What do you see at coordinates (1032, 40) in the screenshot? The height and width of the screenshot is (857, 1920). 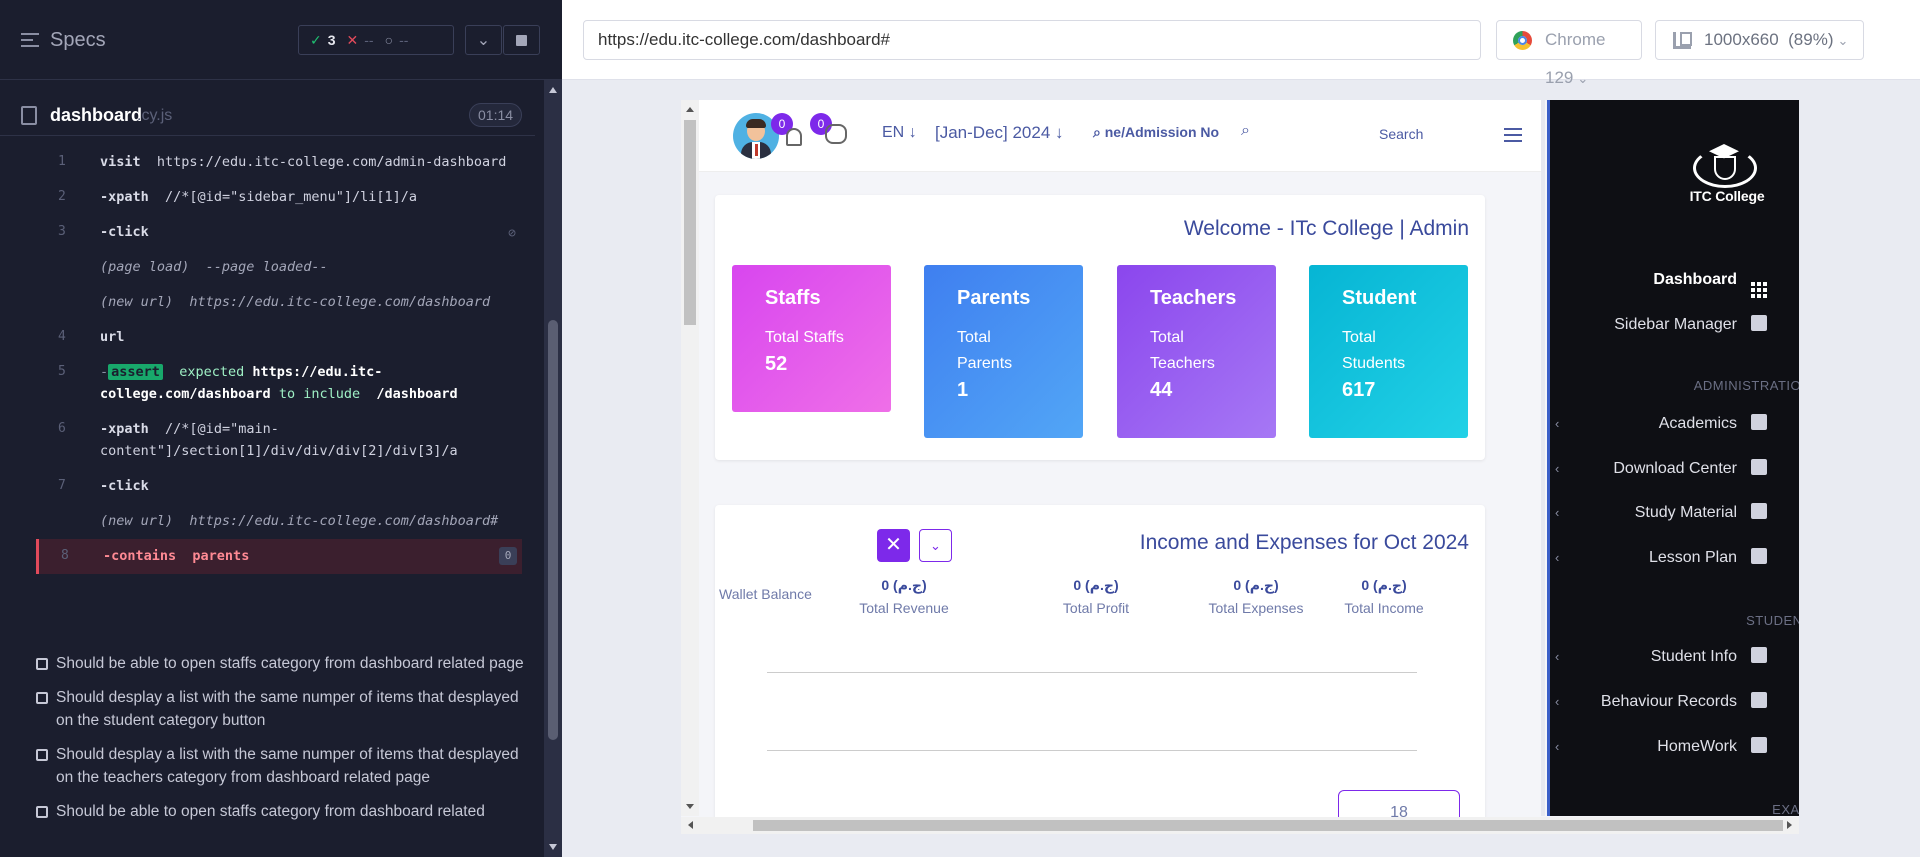 I see `url-bar: https://edu.itc-college.com/dashboard#` at bounding box center [1032, 40].